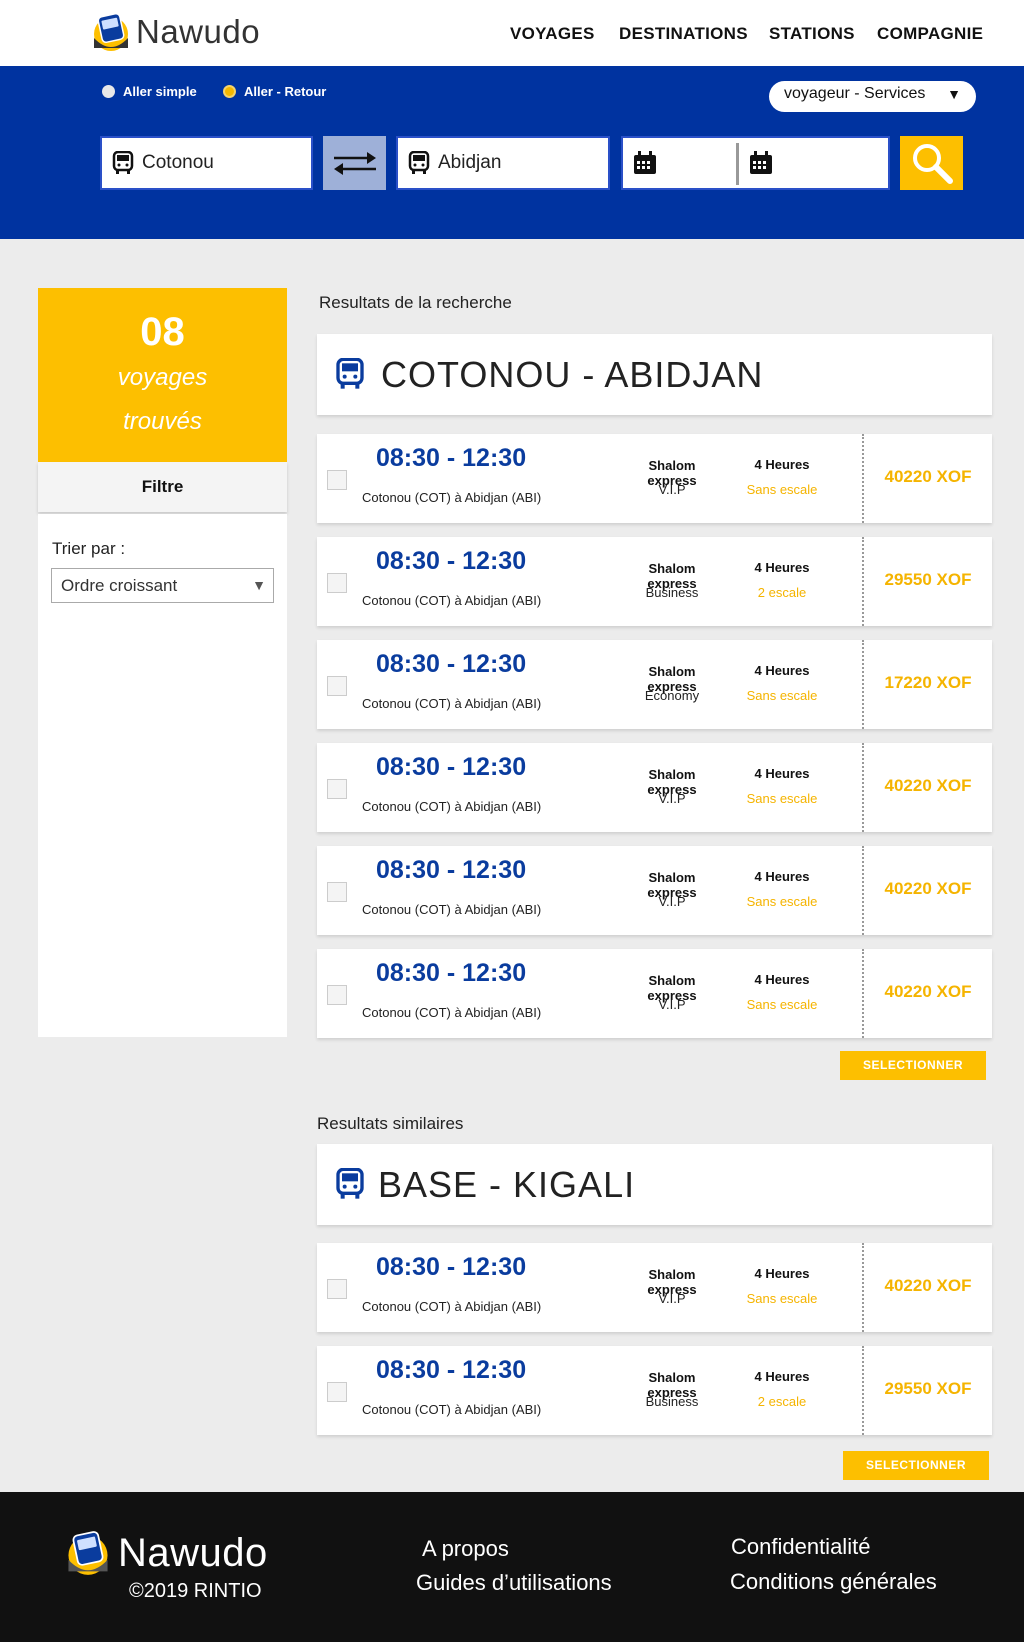  Describe the element at coordinates (514, 1583) in the screenshot. I see `footer-link-guides: Guides d’utilisations` at that location.